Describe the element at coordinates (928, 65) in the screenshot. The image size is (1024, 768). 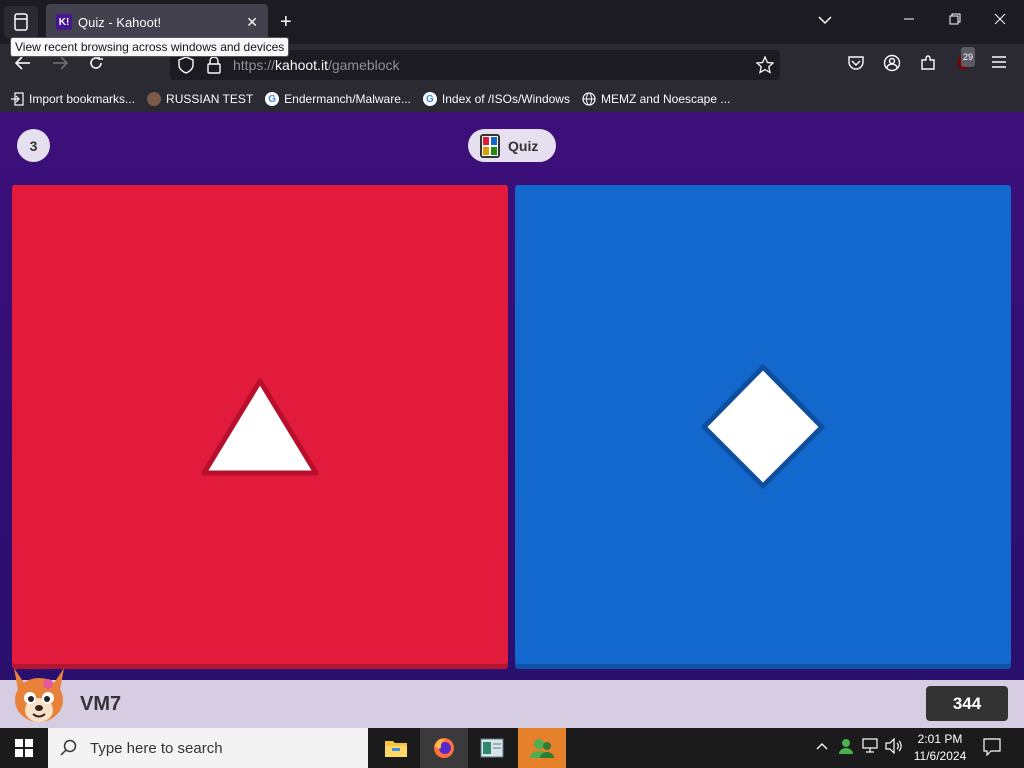
I see `extensions-icon` at that location.